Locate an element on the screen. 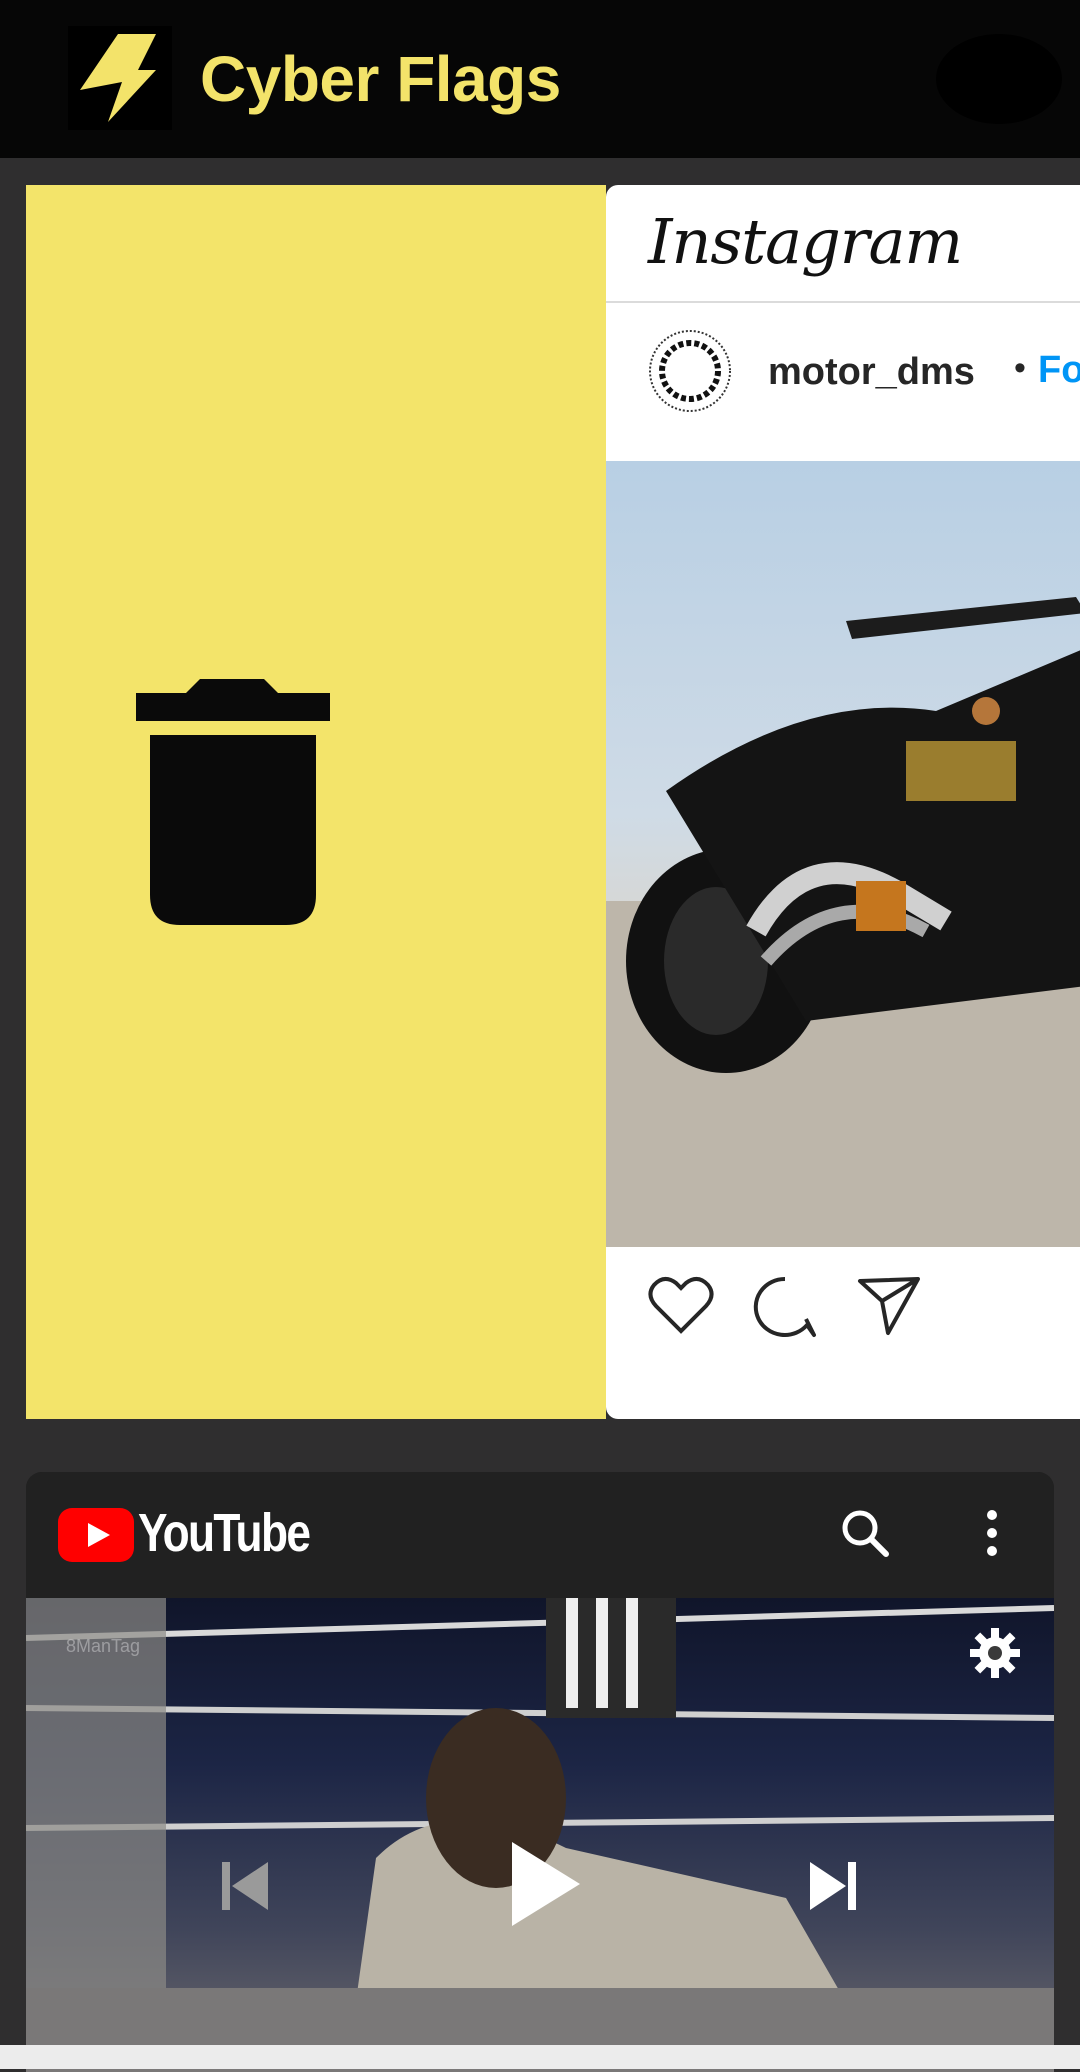 The image size is (1080, 2072). app-bar: Cyber Flags is located at coordinates (540, 79).